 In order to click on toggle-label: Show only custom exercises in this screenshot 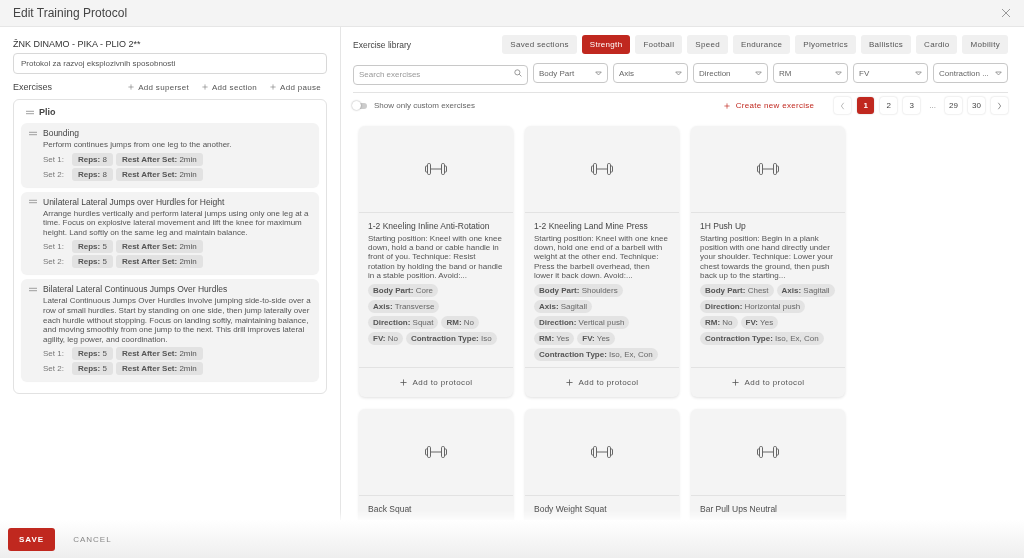, I will do `click(424, 105)`.